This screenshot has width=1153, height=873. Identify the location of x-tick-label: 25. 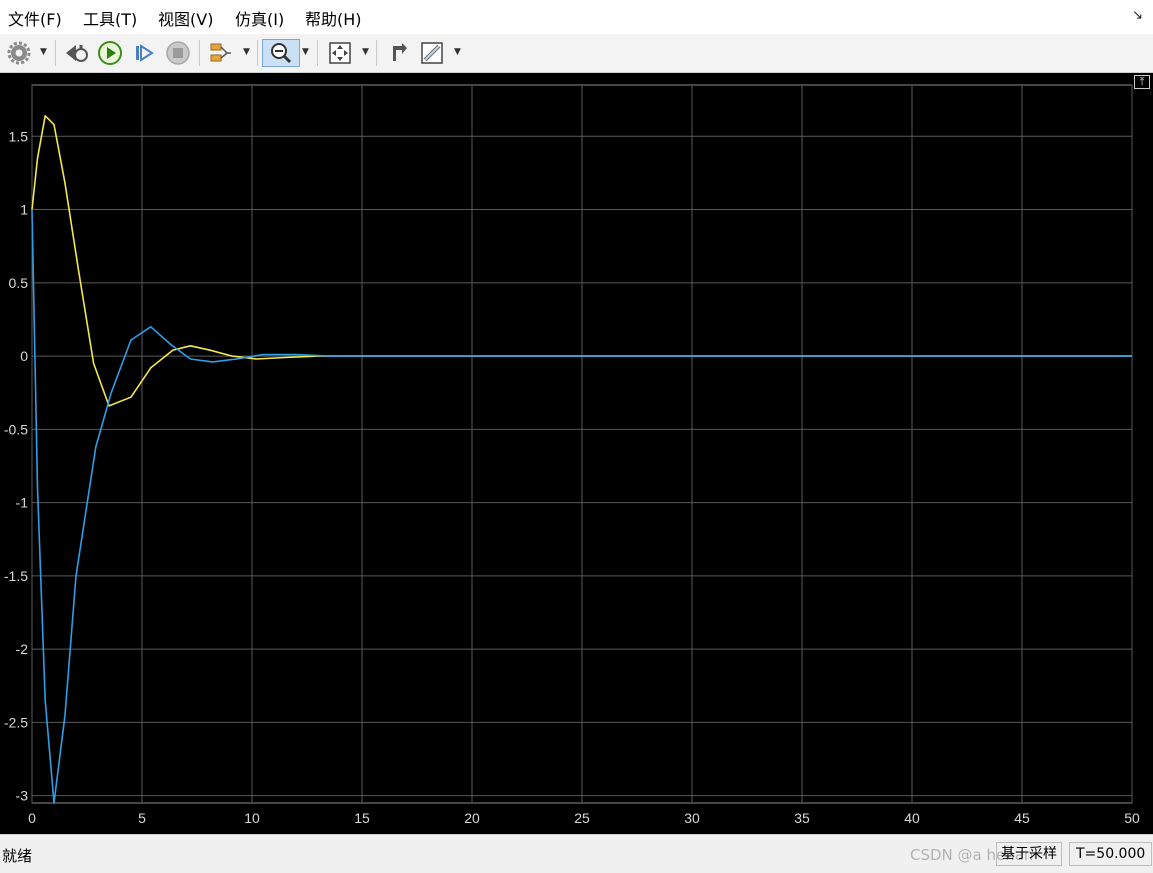
(582, 818).